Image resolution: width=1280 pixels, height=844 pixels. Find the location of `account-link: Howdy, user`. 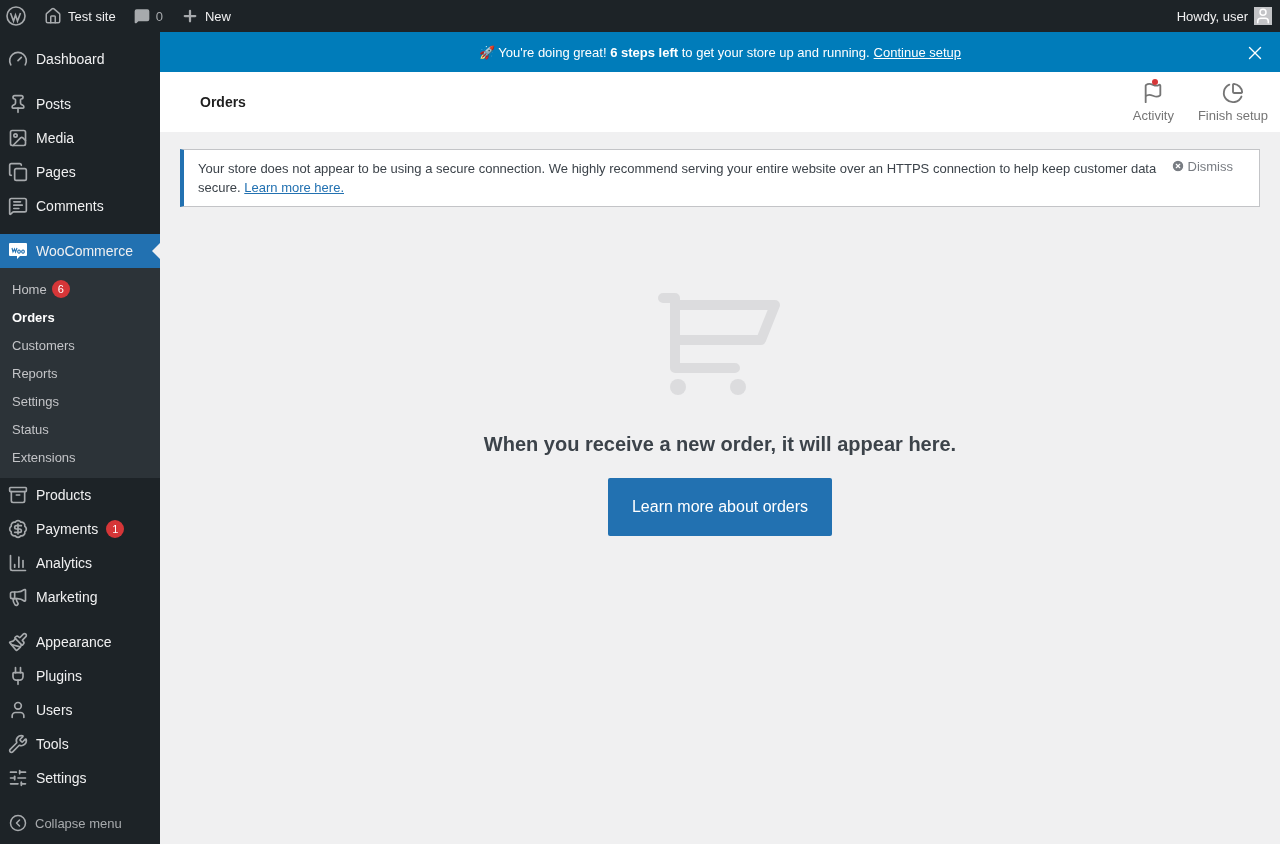

account-link: Howdy, user is located at coordinates (1224, 16).